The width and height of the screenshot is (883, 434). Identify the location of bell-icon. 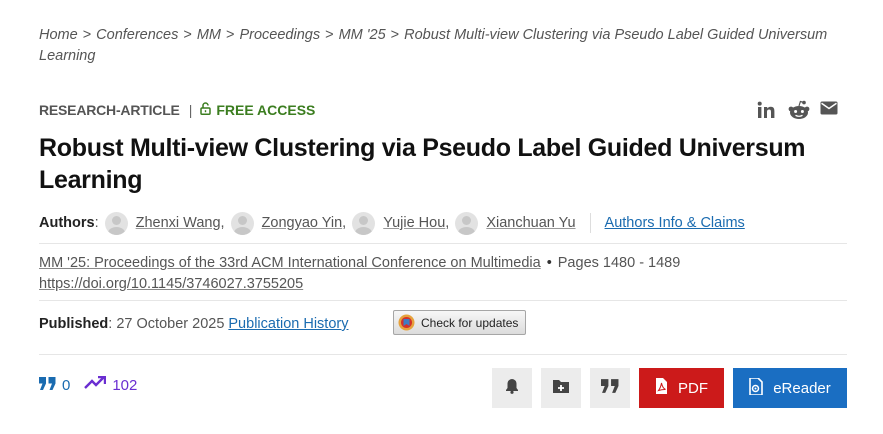
(512, 388).